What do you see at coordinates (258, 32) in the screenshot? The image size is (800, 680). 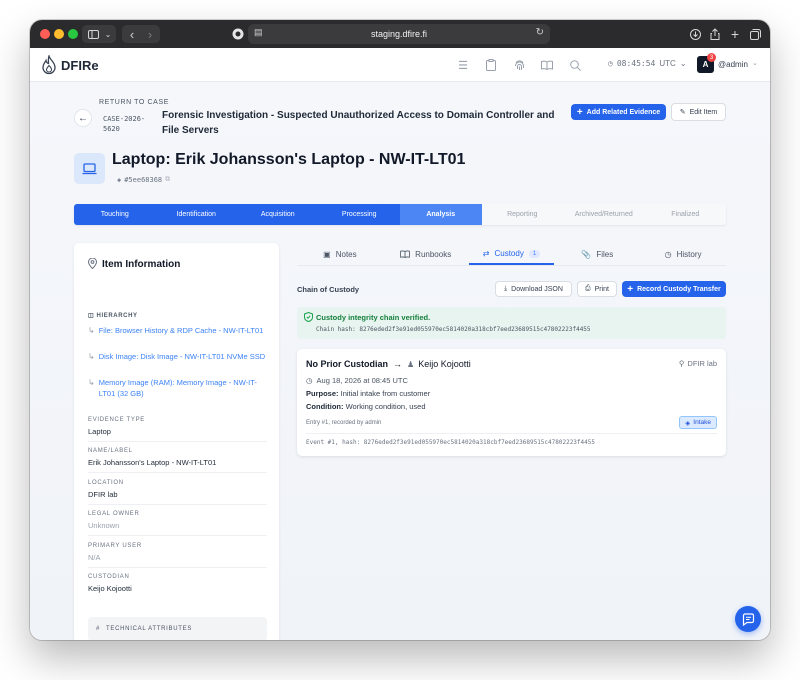 I see `site-settings-icon: ▤` at bounding box center [258, 32].